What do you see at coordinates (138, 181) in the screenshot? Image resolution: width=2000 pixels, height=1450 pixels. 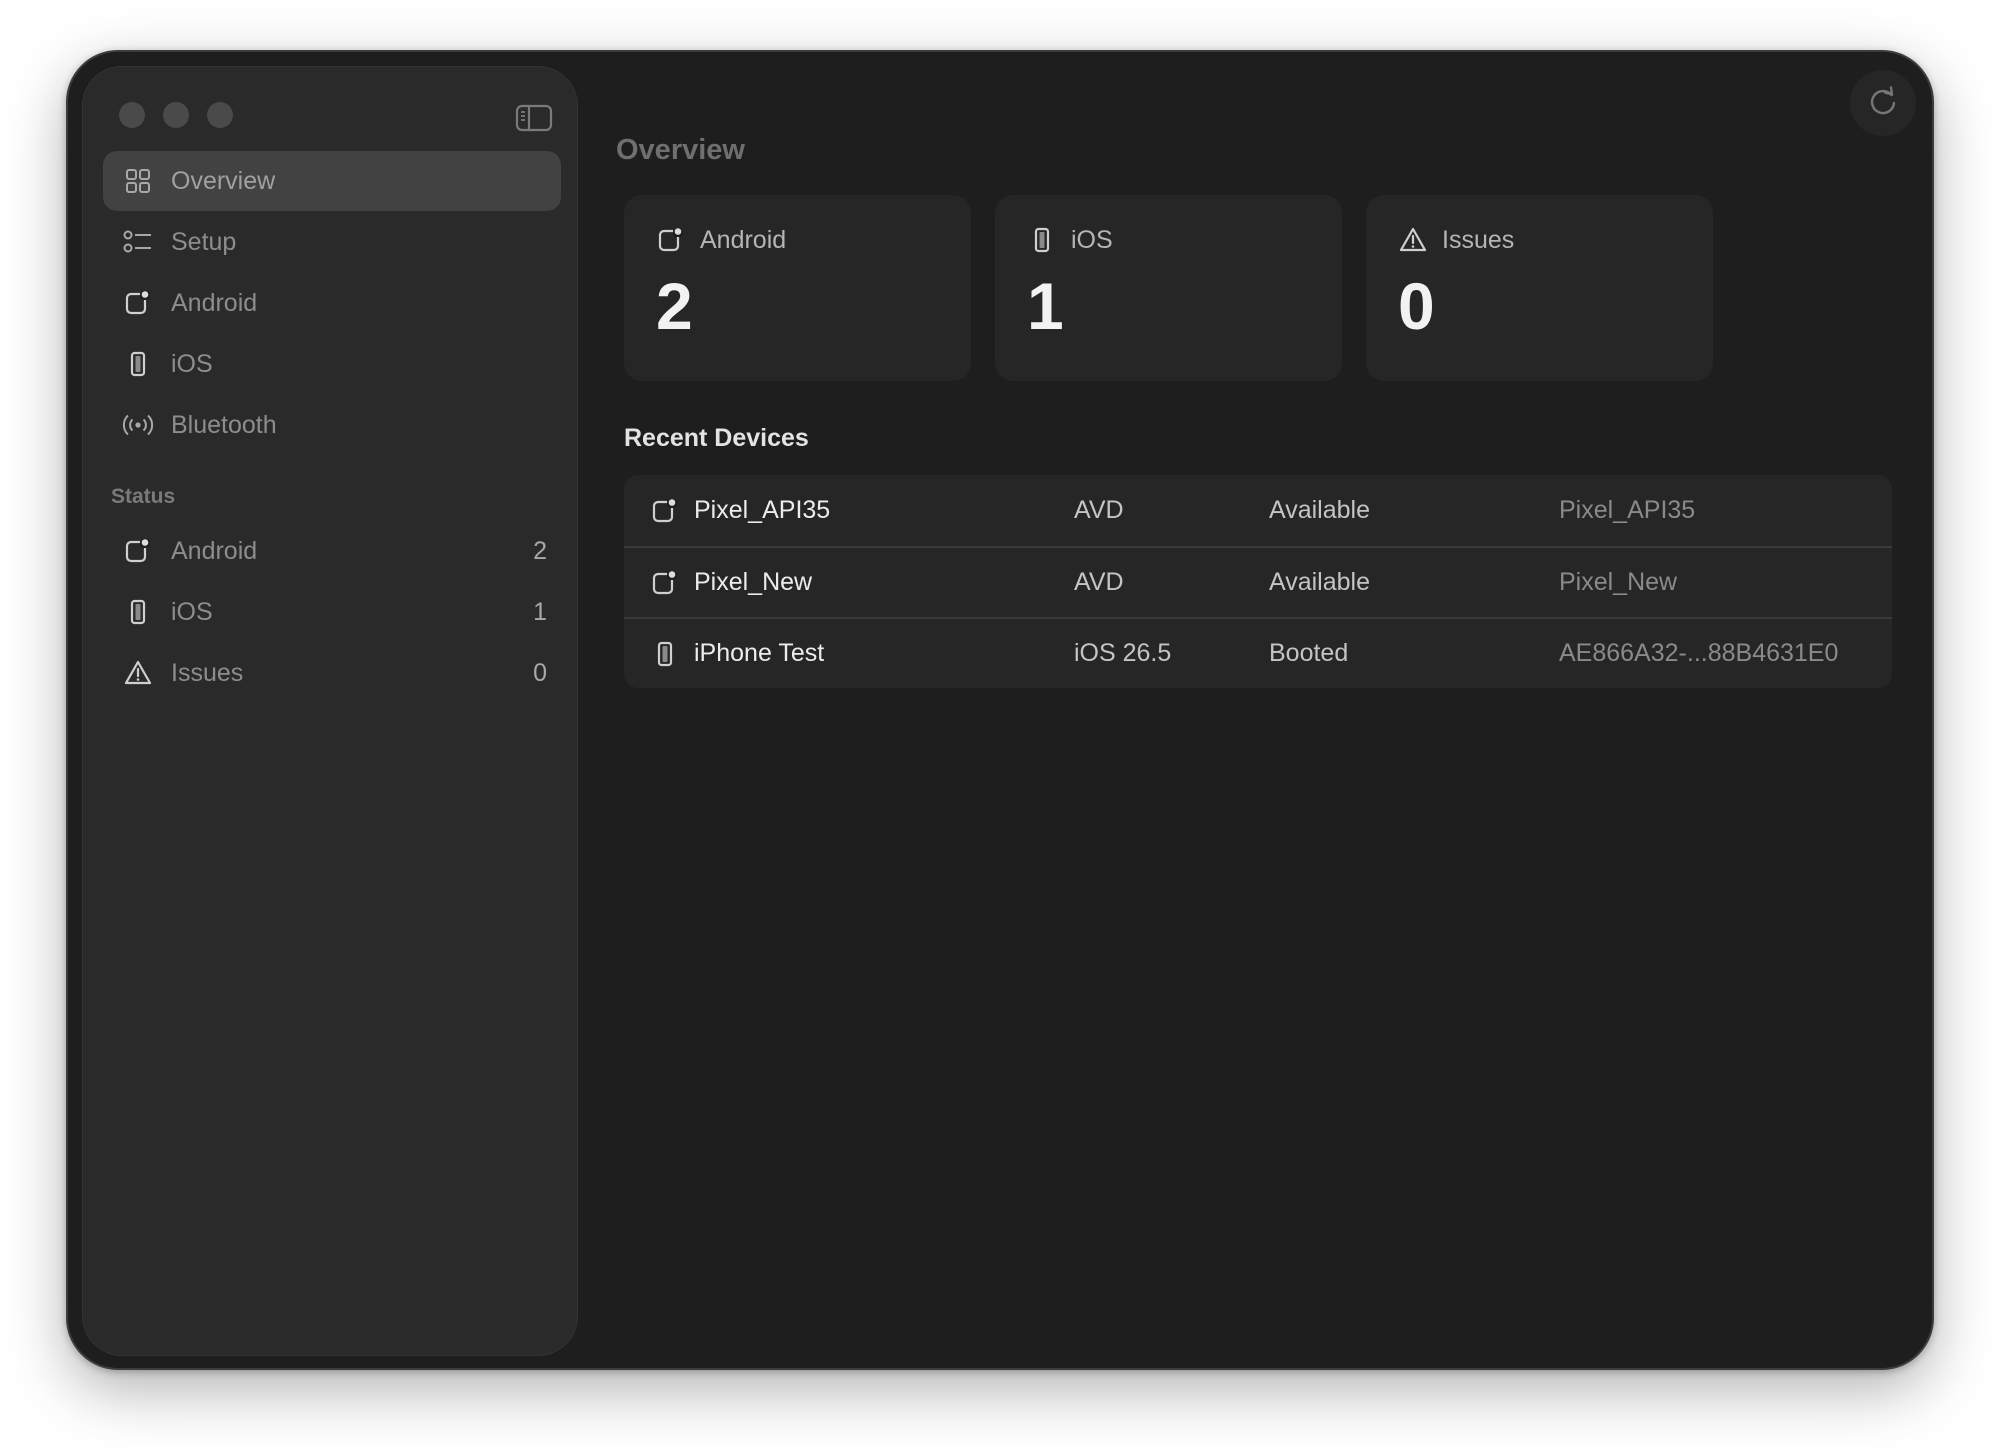 I see `grid-icon` at bounding box center [138, 181].